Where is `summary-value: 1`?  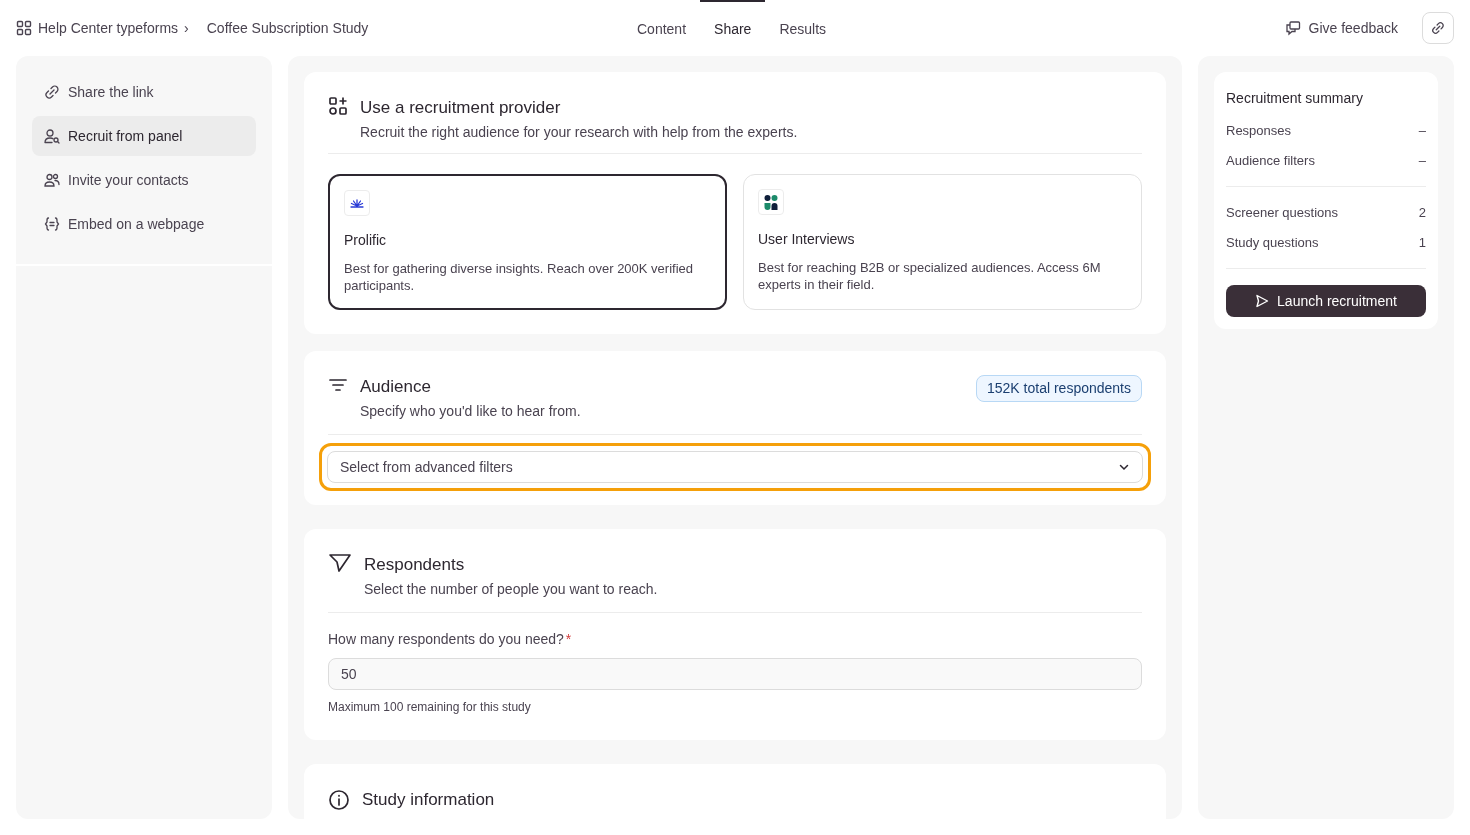 summary-value: 1 is located at coordinates (1422, 242).